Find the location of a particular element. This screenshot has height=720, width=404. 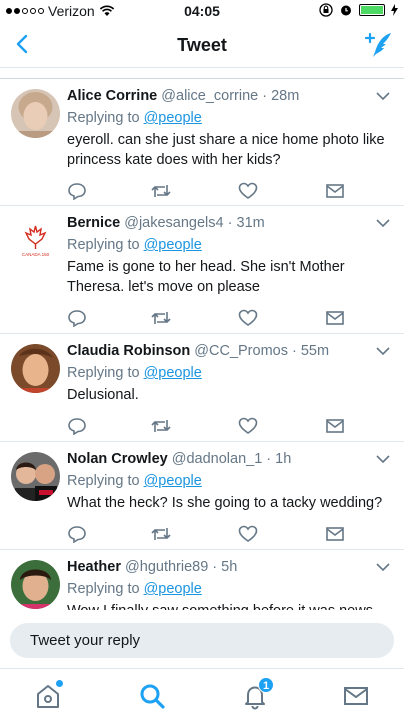

avatar-label: CANADA 150 is located at coordinates (36, 254).